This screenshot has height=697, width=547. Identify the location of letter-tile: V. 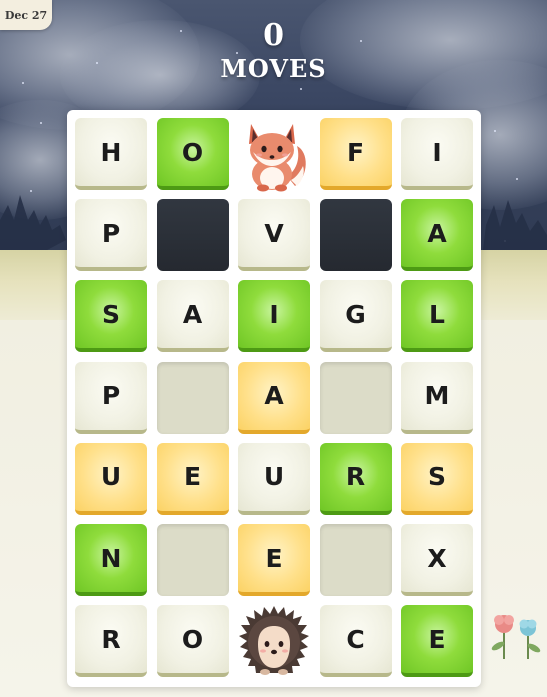
(274, 235).